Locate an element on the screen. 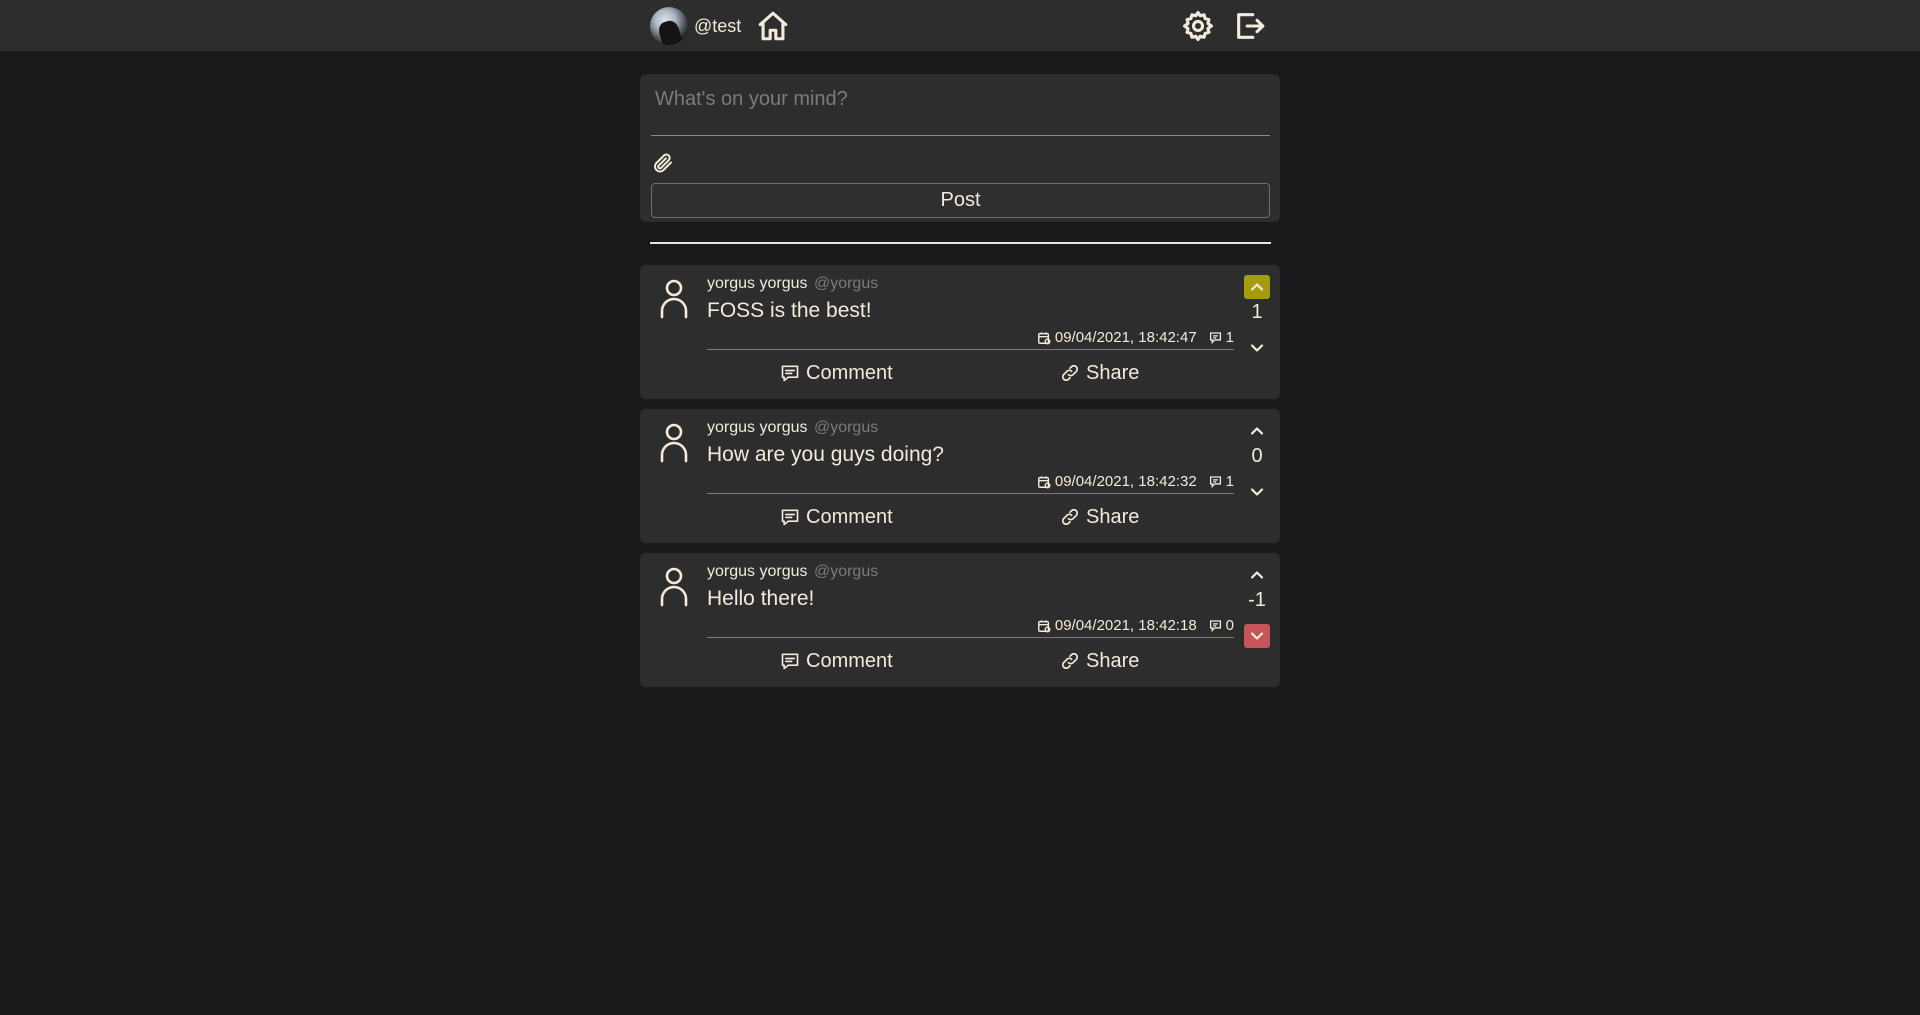  avatar is located at coordinates (669, 26).